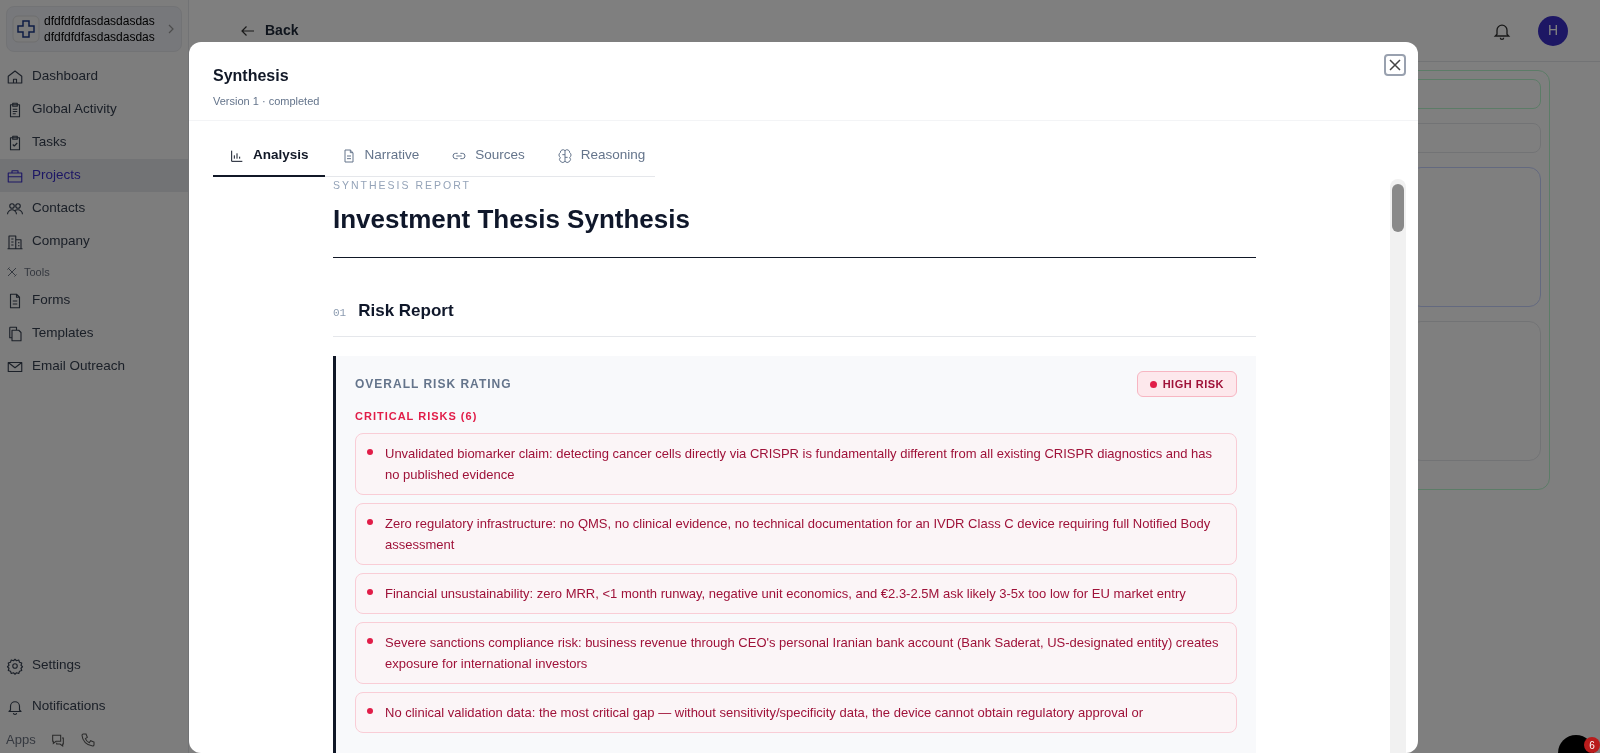  I want to click on risk-text: Unvalidated biomarker claim: detecting cancer cells directly via CRISPR is fundamentally different from all existing CRISPR diagnostics and has no published evidence, so click(799, 464).